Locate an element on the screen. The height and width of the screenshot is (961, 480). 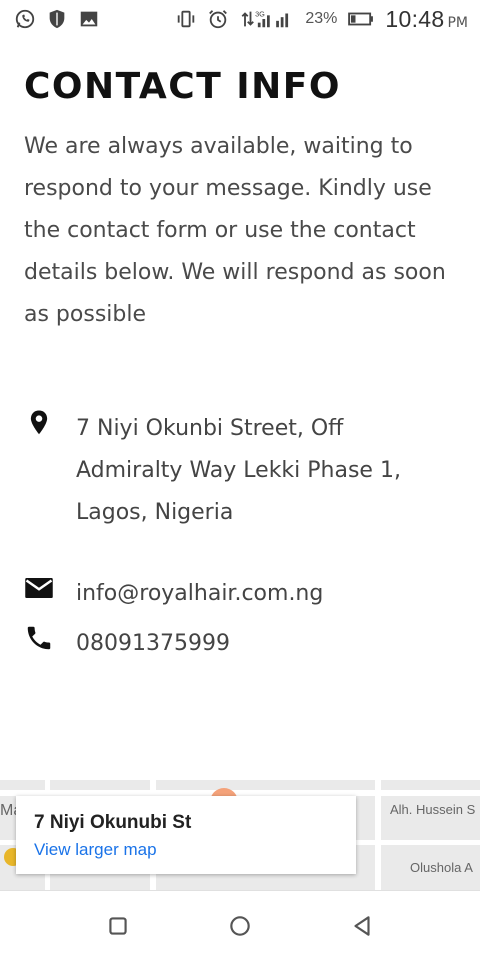
clock-ampm: PM is located at coordinates (457, 22).